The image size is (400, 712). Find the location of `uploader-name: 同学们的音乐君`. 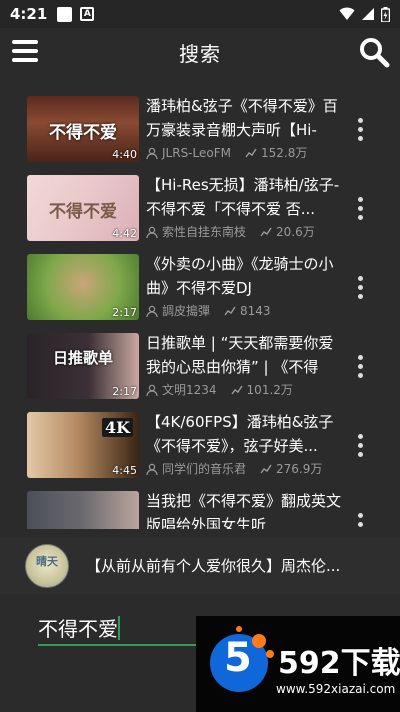

uploader-name: 同学们的音乐君 is located at coordinates (204, 469).